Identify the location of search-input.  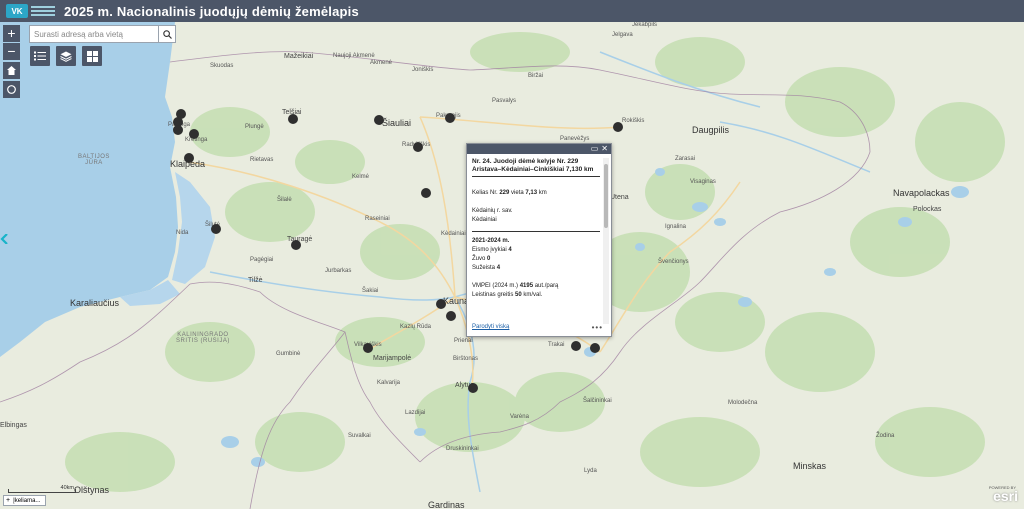
(94, 34).